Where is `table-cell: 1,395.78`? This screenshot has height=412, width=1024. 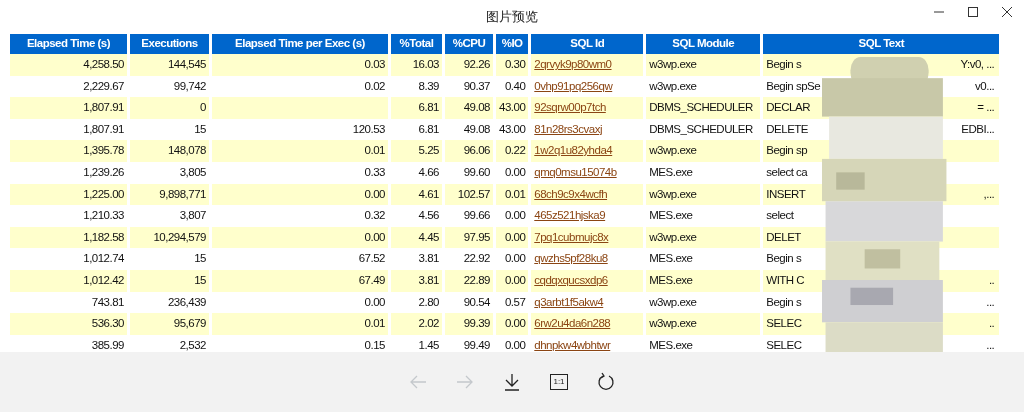 table-cell: 1,395.78 is located at coordinates (68, 151).